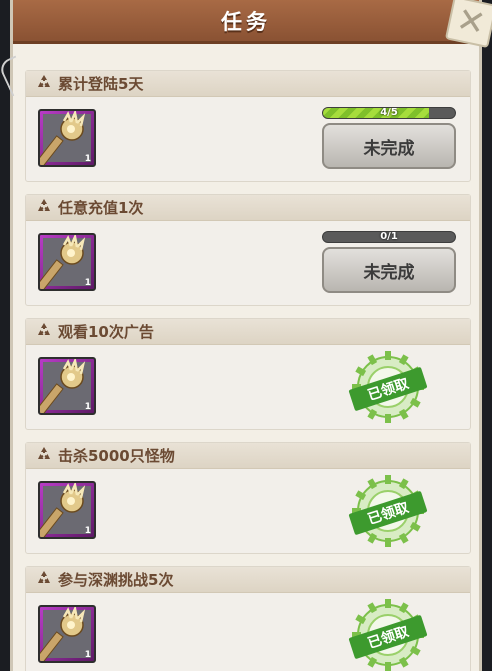 The image size is (492, 671). I want to click on panel-title: 任务, so click(246, 21).